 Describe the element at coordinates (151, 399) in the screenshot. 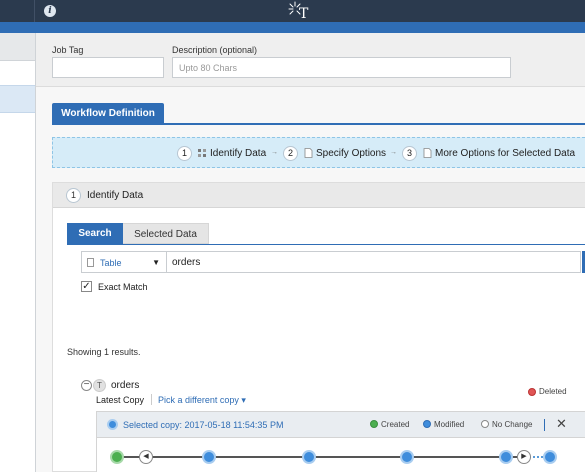

I see `divider` at that location.